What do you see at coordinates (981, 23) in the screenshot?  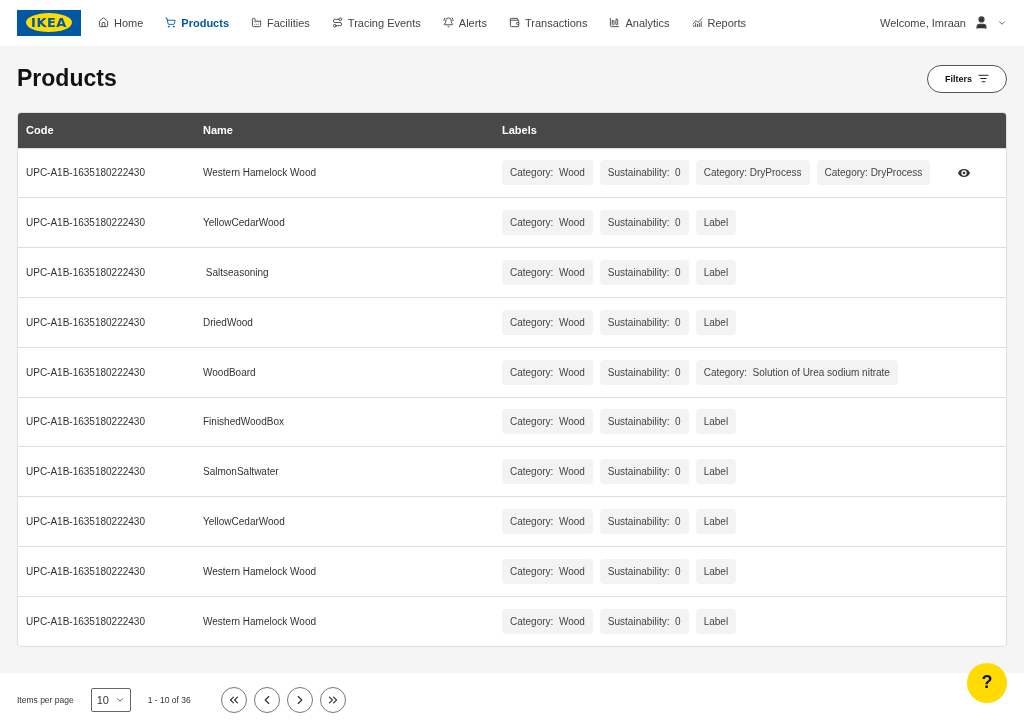 I see `user-icon` at bounding box center [981, 23].